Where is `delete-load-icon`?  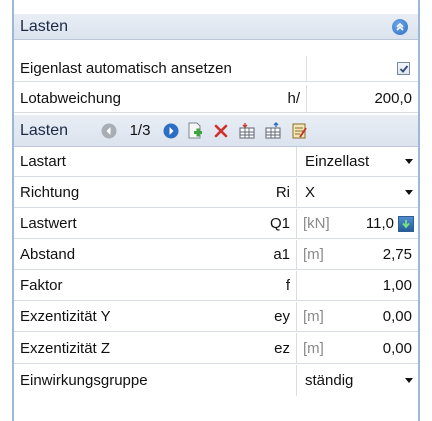 delete-load-icon is located at coordinates (221, 131).